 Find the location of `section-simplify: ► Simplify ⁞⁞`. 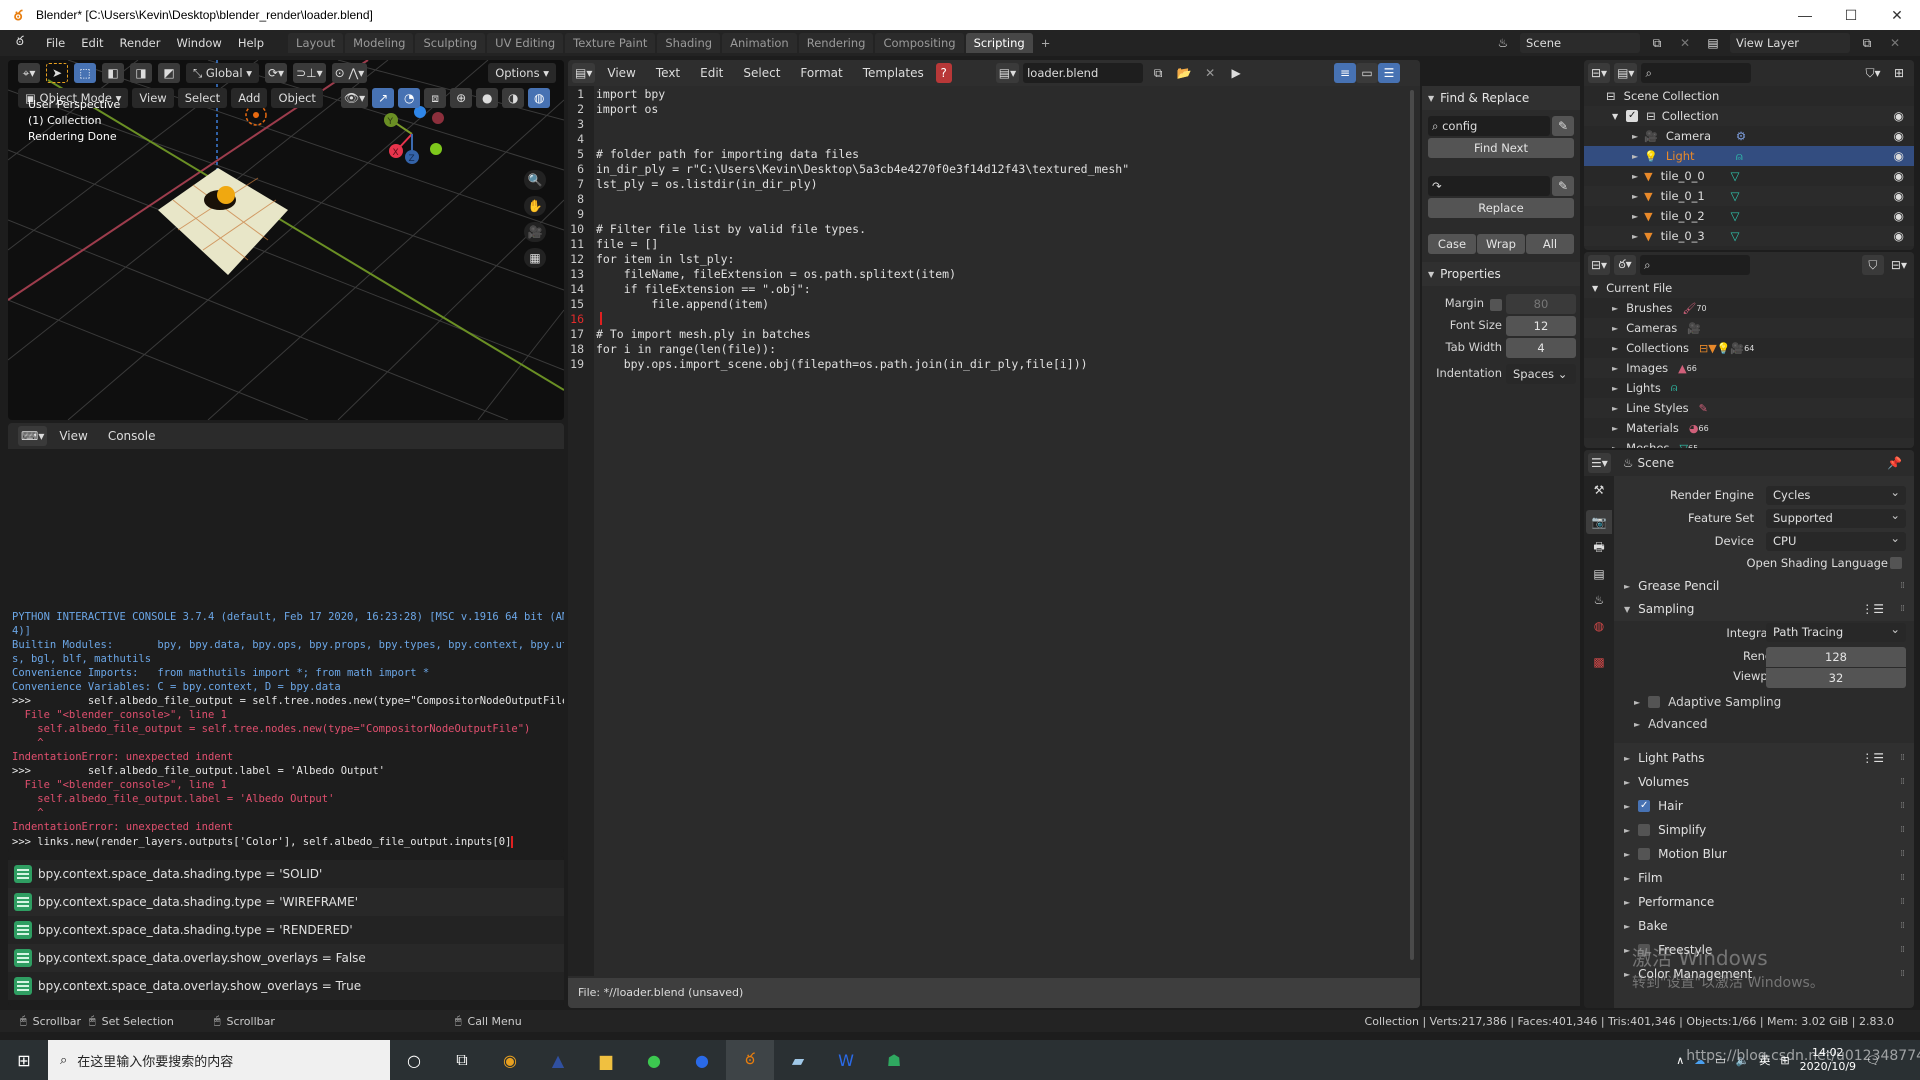

section-simplify: ► Simplify ⁞⁞ is located at coordinates (1764, 830).